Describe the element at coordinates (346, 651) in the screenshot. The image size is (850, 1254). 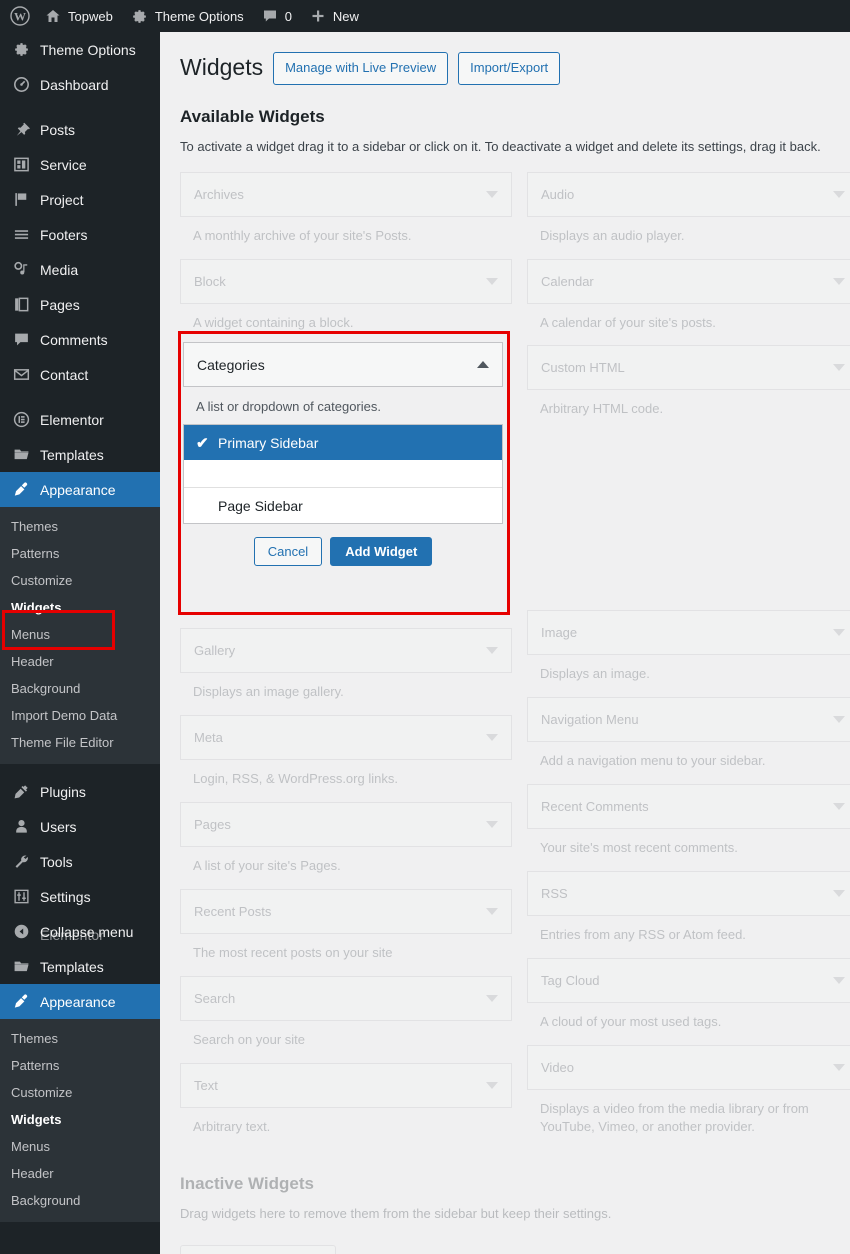
I see `widget-card-gallery: Gallery` at that location.